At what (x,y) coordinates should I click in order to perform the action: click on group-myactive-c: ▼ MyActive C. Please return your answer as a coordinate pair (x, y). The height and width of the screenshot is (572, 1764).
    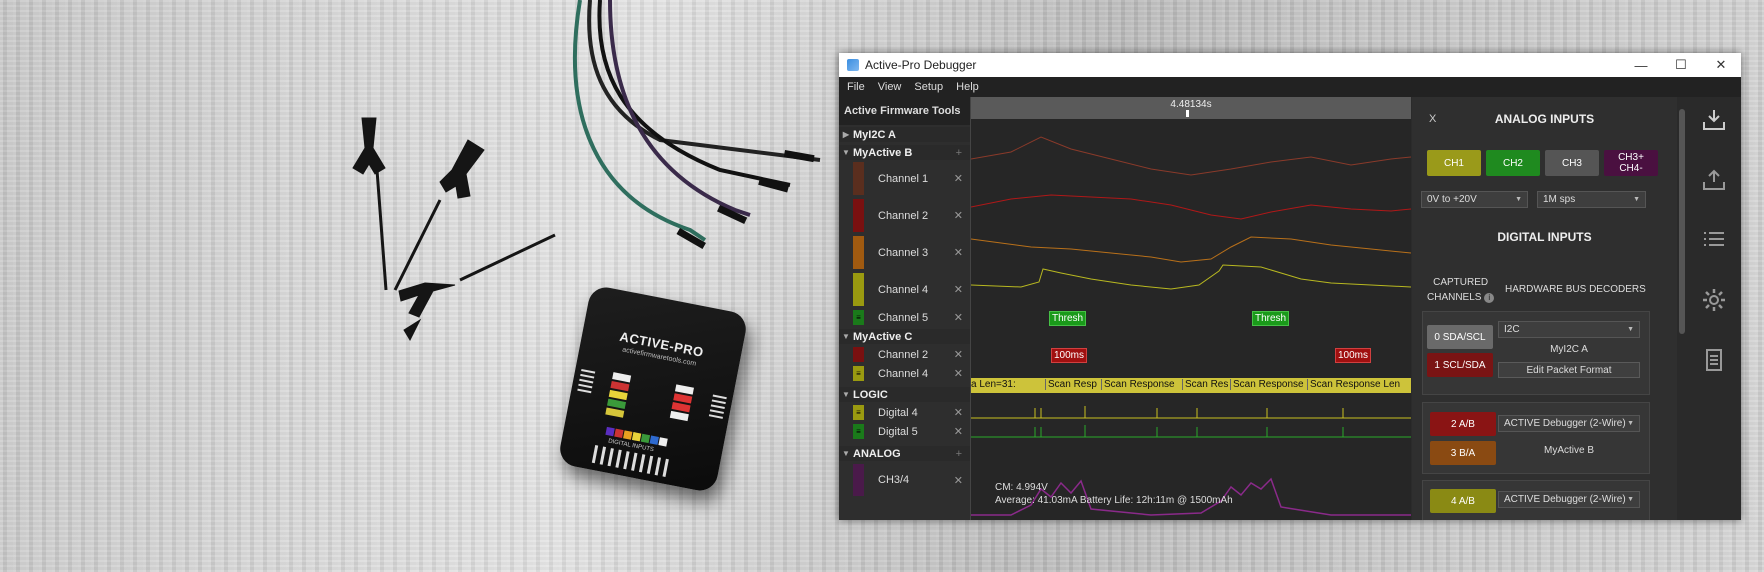
    Looking at the image, I should click on (904, 336).